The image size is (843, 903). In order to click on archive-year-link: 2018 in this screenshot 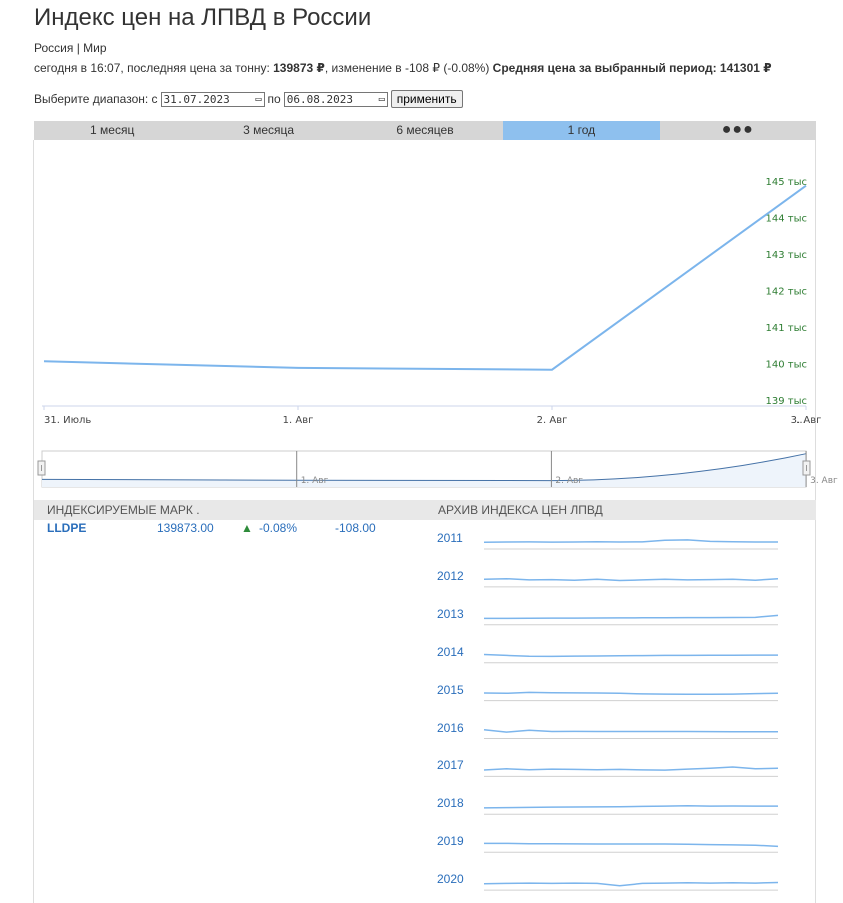, I will do `click(450, 803)`.